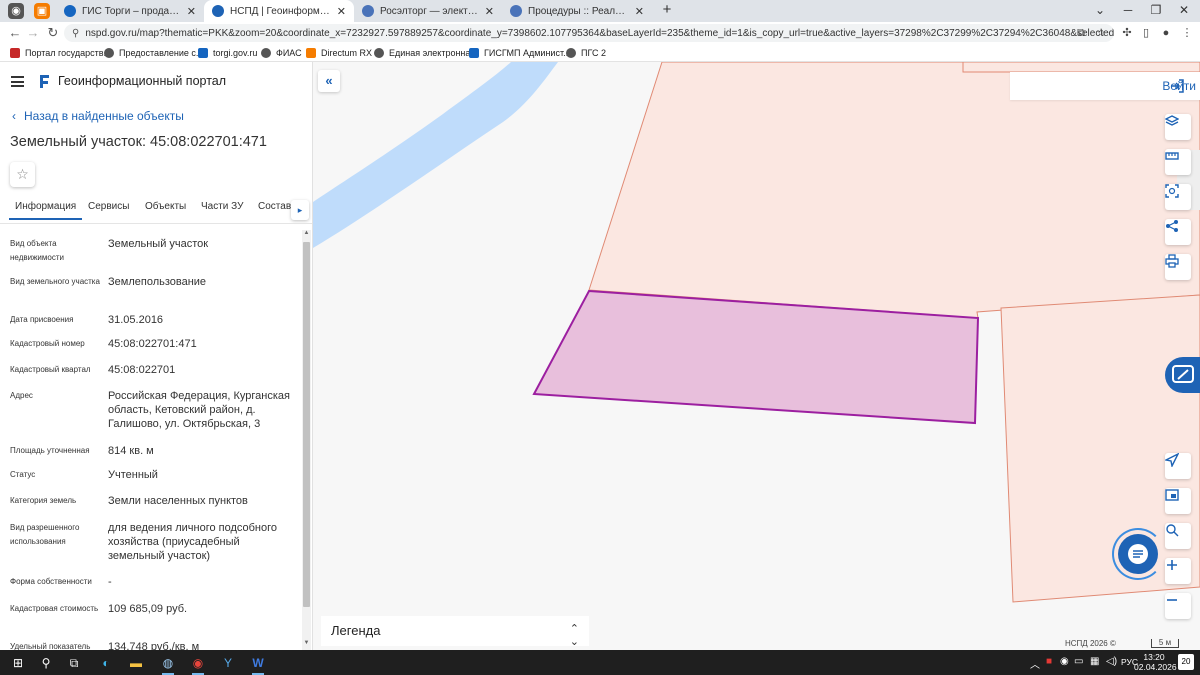 This screenshot has width=1200, height=675. What do you see at coordinates (1078, 661) in the screenshot?
I see `battery-icon: ▭` at bounding box center [1078, 661].